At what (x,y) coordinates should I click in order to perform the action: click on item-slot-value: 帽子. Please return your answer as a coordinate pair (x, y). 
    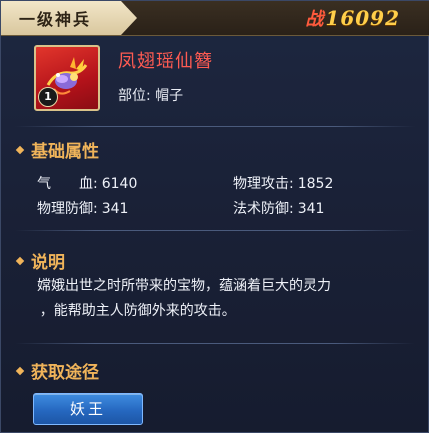
    Looking at the image, I should click on (169, 96).